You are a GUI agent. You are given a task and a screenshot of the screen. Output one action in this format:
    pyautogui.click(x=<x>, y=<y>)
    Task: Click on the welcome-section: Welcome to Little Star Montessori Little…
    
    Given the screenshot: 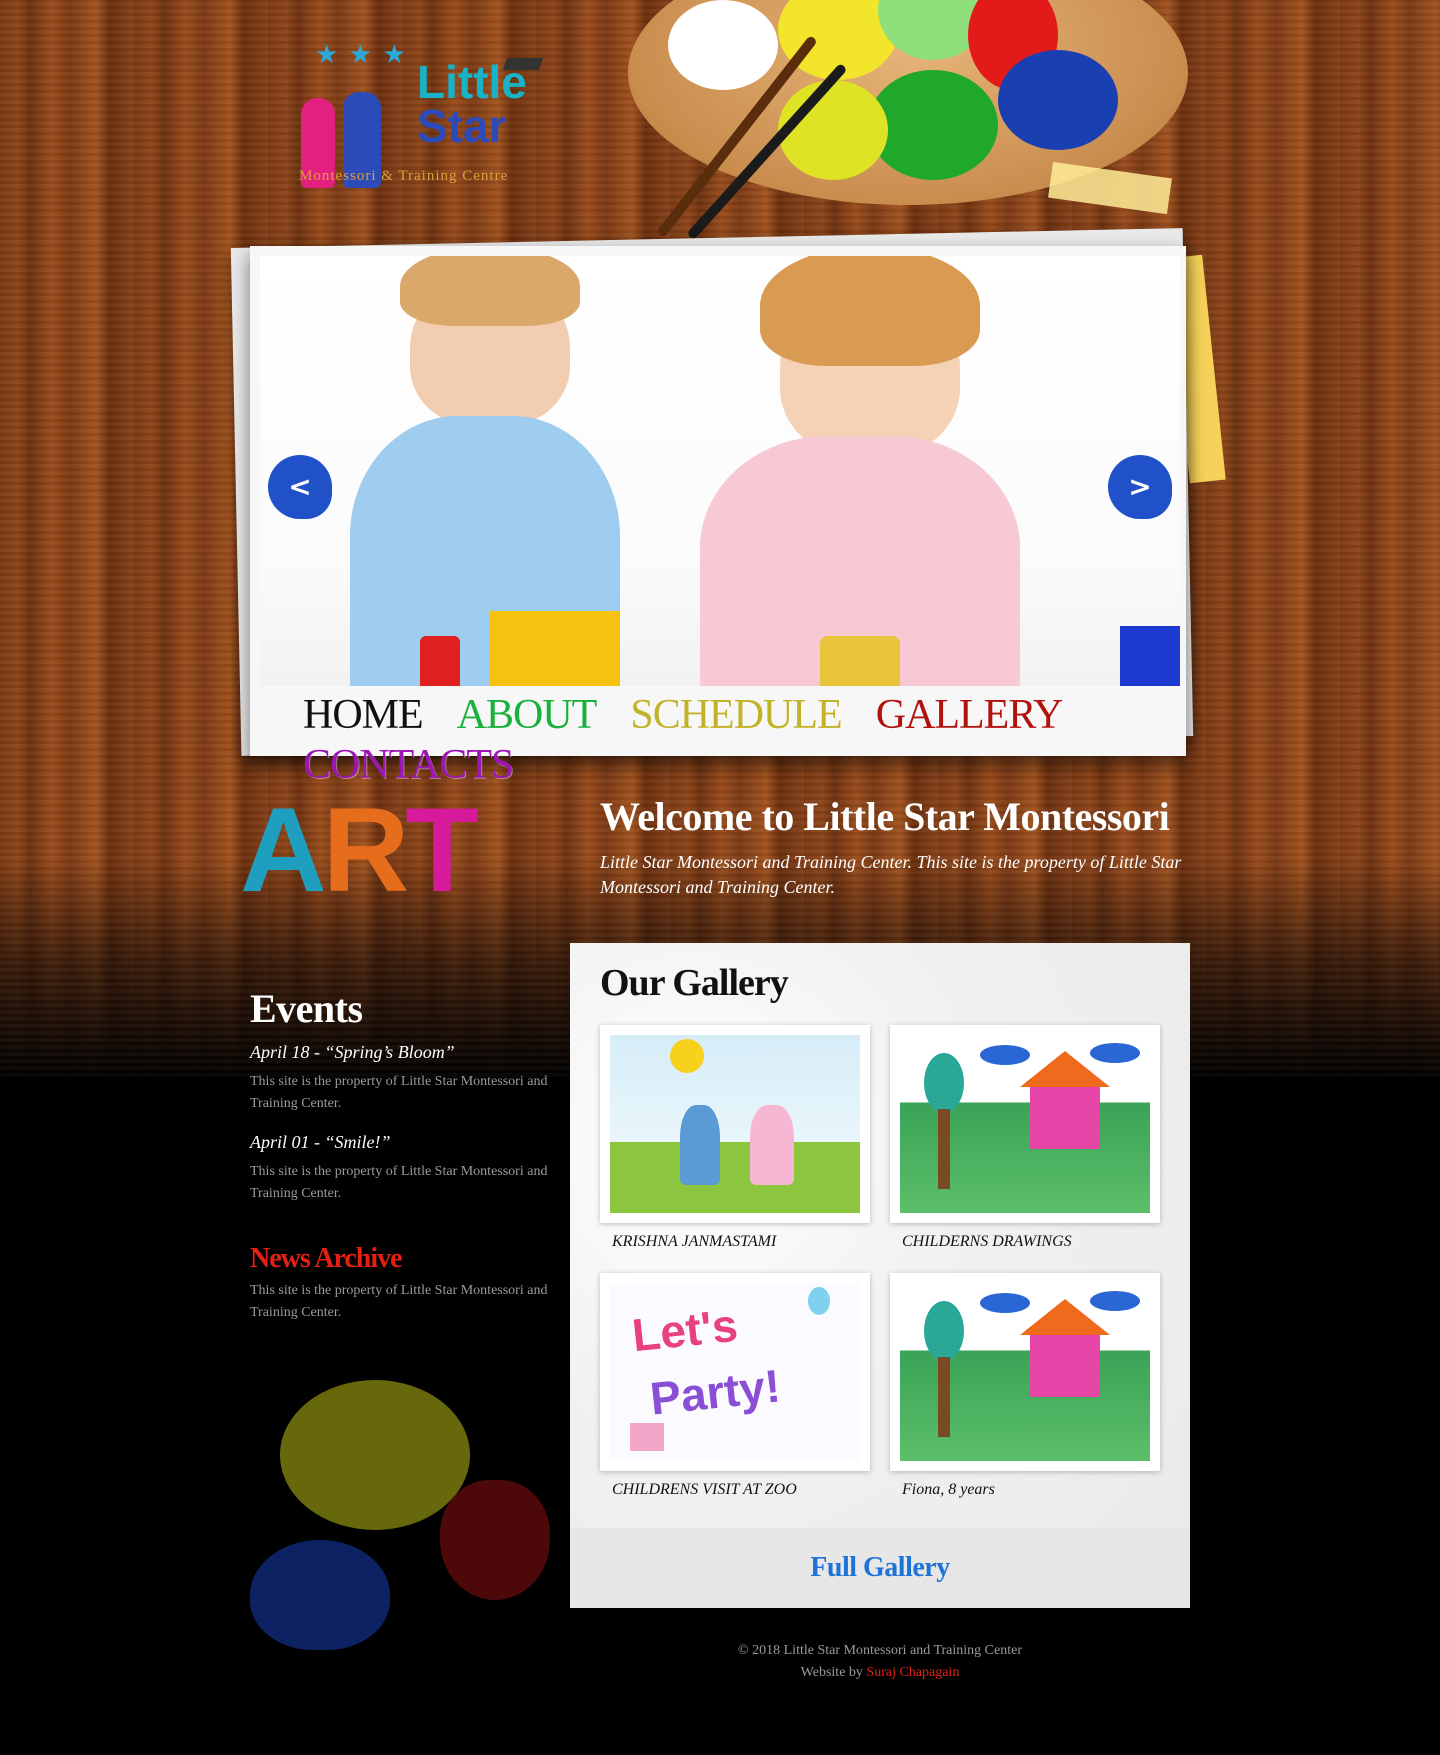 What is the action you would take?
    pyautogui.click(x=895, y=846)
    